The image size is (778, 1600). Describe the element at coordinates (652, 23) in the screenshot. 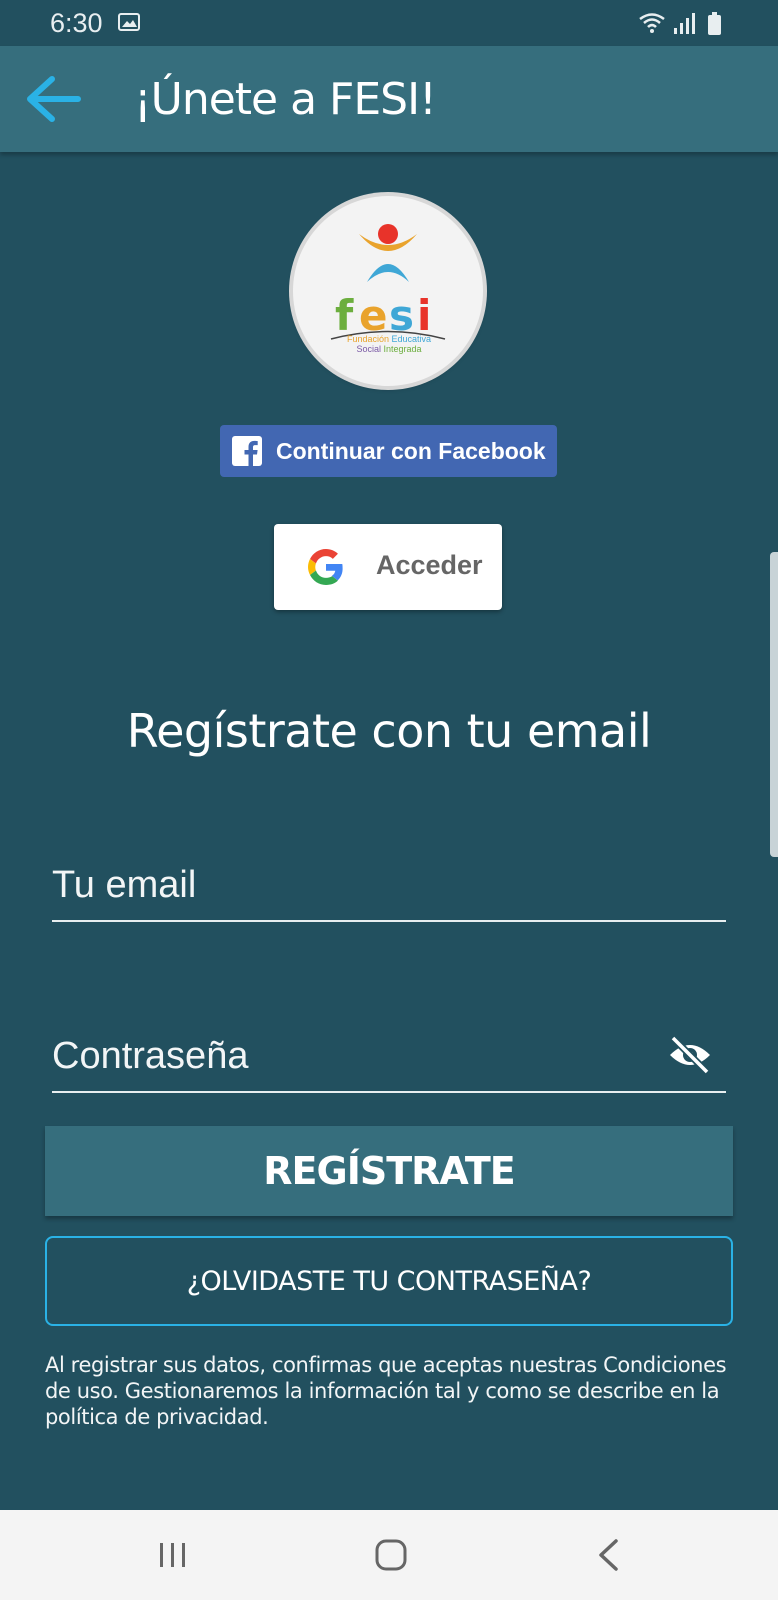

I see `wifi-icon` at that location.